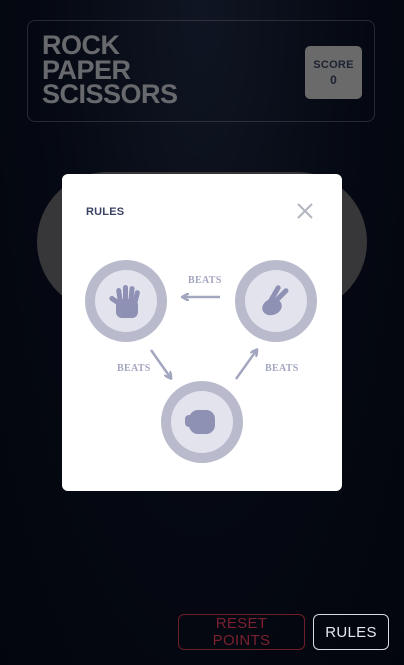 This screenshot has height=665, width=404. I want to click on scissors-option, so click(276, 301).